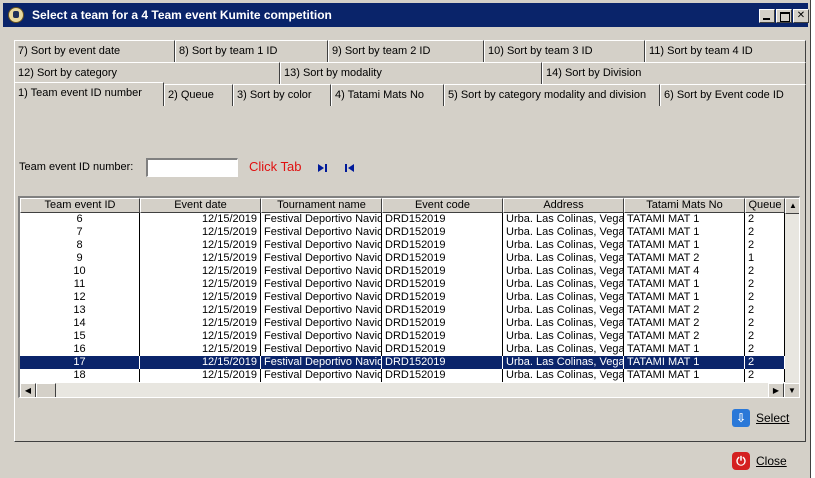 This screenshot has width=815, height=478. I want to click on team-event-id-label: Team event ID number:, so click(76, 167).